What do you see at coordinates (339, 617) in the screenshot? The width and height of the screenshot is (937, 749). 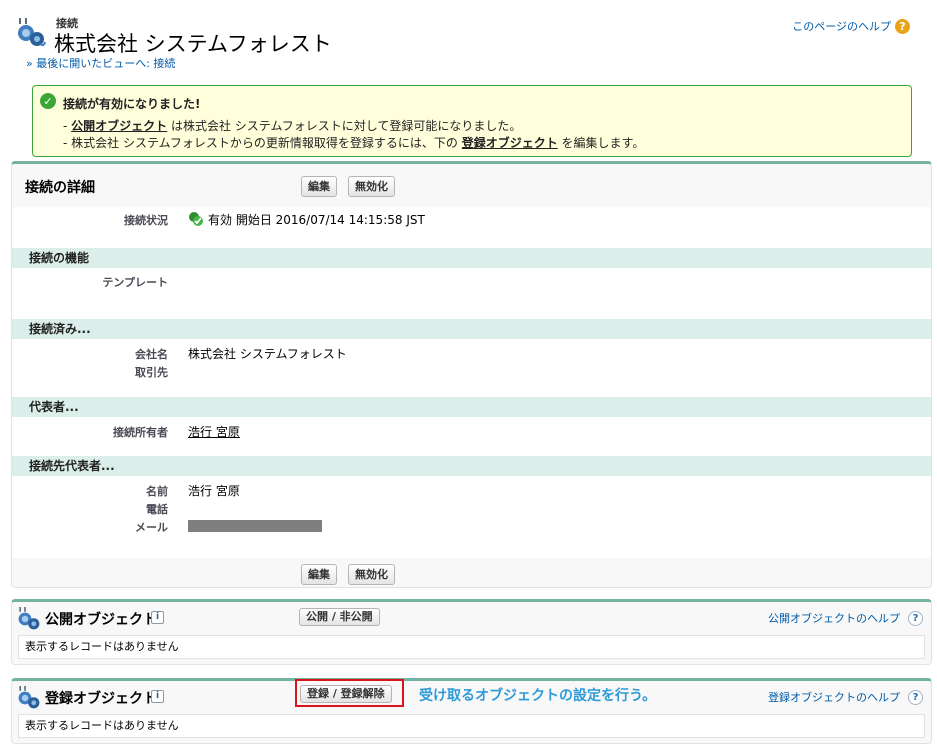 I see `publish-unpublish-button: 公開 / 非公開` at bounding box center [339, 617].